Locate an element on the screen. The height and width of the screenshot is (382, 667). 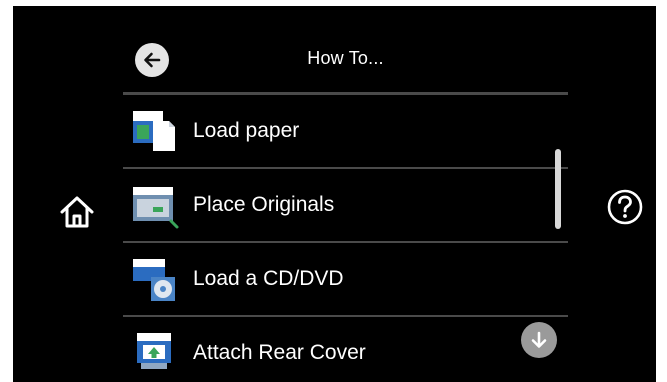
scrollbar is located at coordinates (558, 189).